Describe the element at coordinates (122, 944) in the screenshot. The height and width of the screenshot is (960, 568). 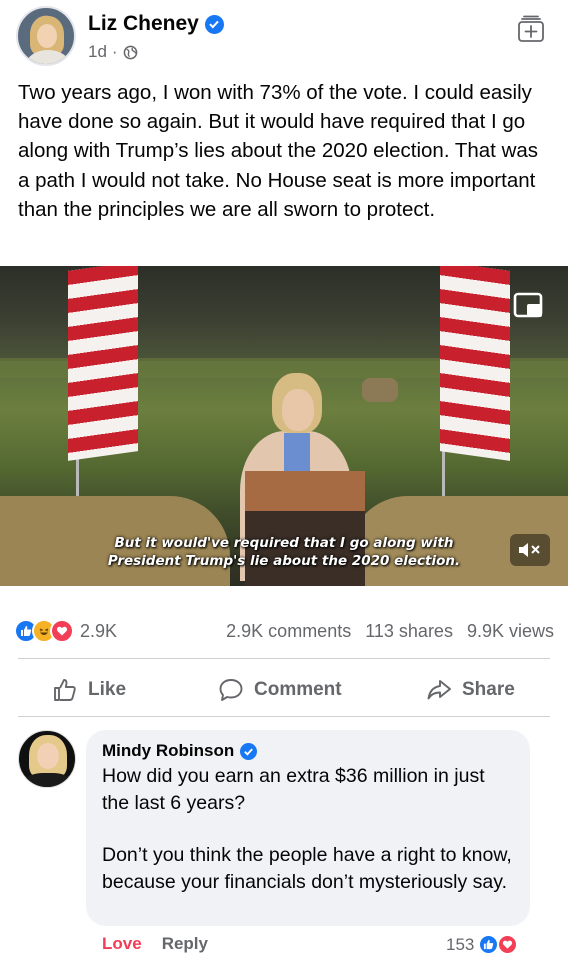
I see `comment-love-button: Love` at that location.